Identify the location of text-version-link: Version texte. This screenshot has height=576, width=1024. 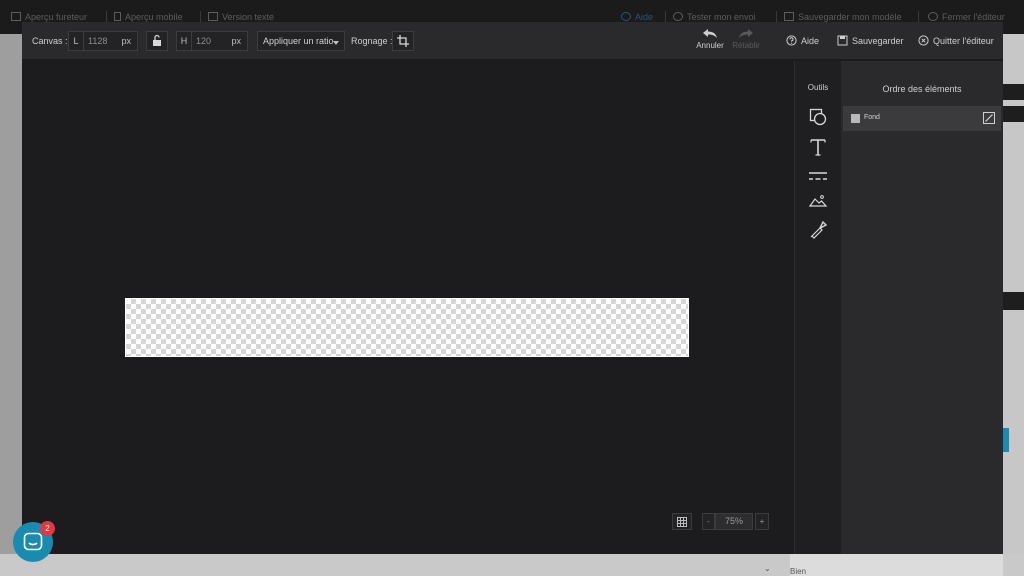
(241, 17).